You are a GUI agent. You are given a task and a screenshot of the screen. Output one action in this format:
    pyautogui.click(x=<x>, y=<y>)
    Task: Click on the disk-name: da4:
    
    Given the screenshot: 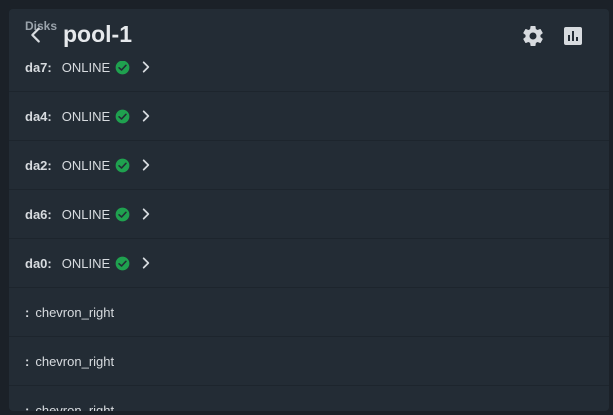 What is the action you would take?
    pyautogui.click(x=38, y=116)
    